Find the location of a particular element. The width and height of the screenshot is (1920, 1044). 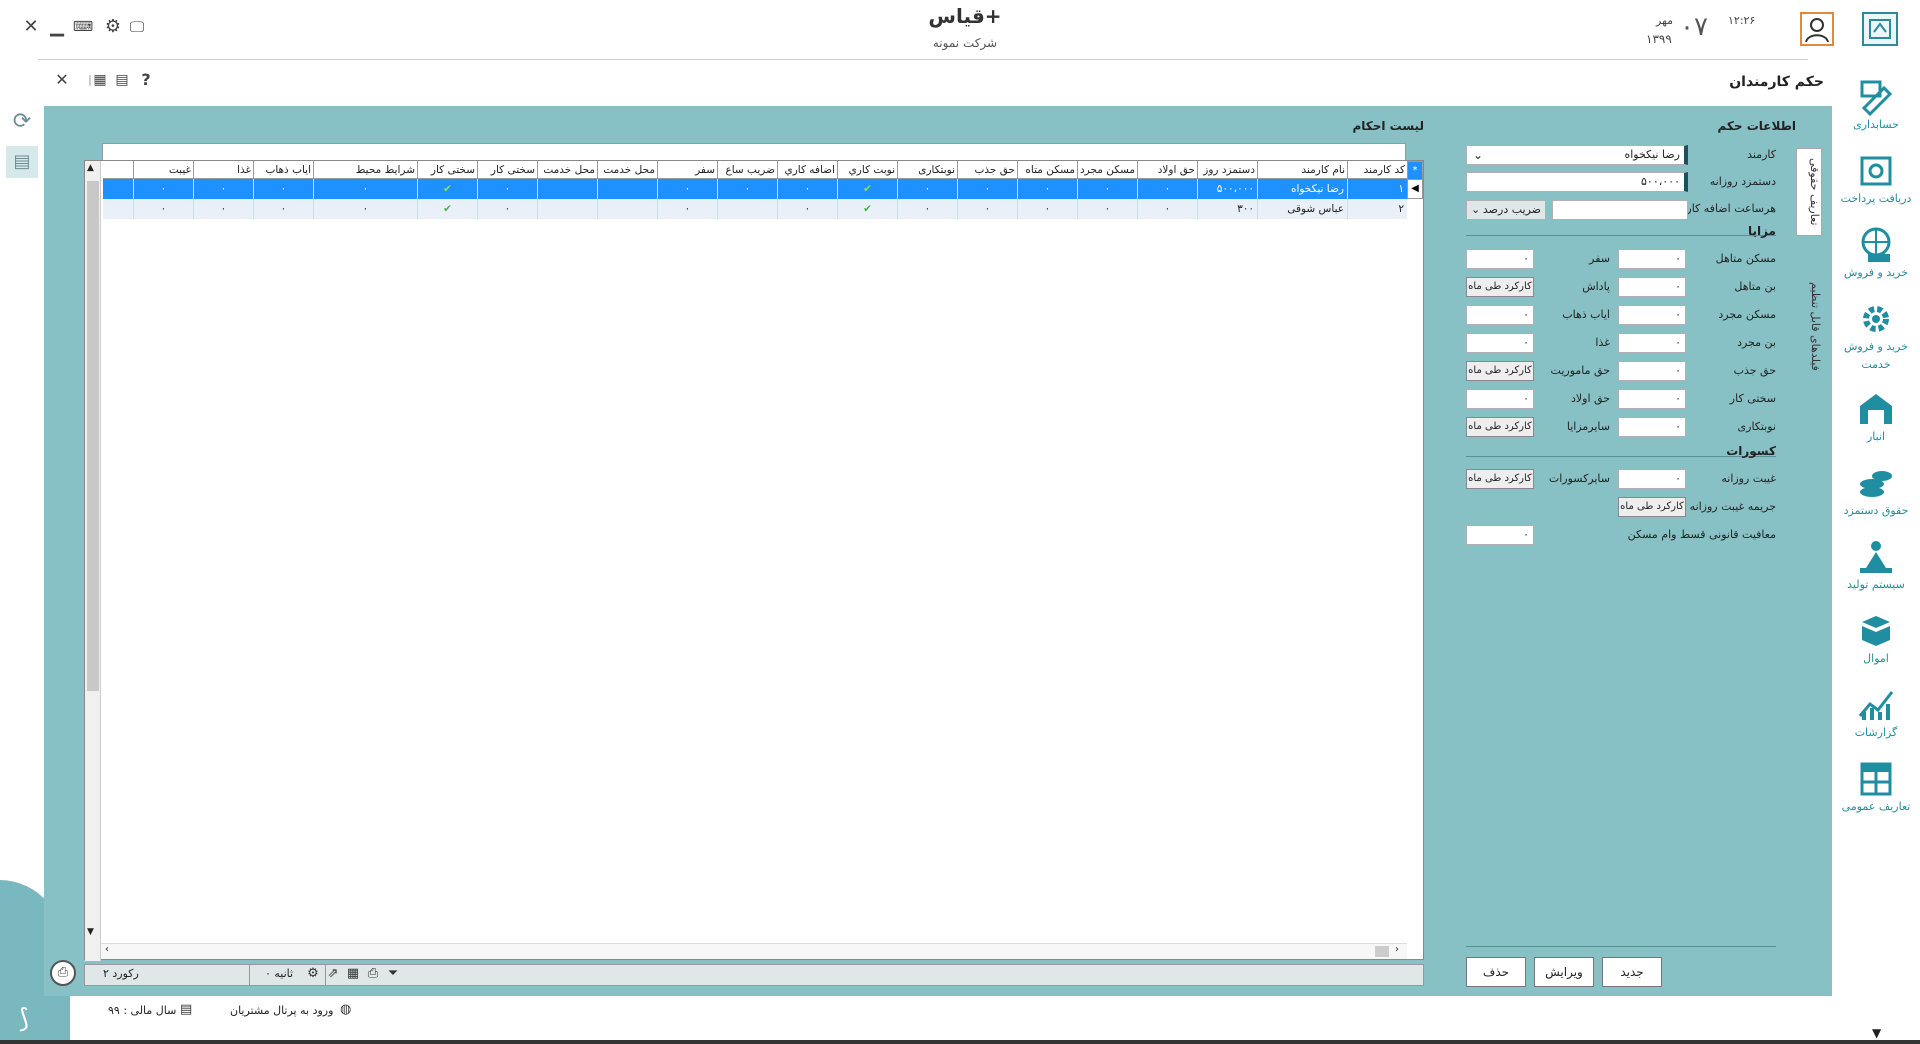

calendar-icon: ▤ is located at coordinates (122, 80).